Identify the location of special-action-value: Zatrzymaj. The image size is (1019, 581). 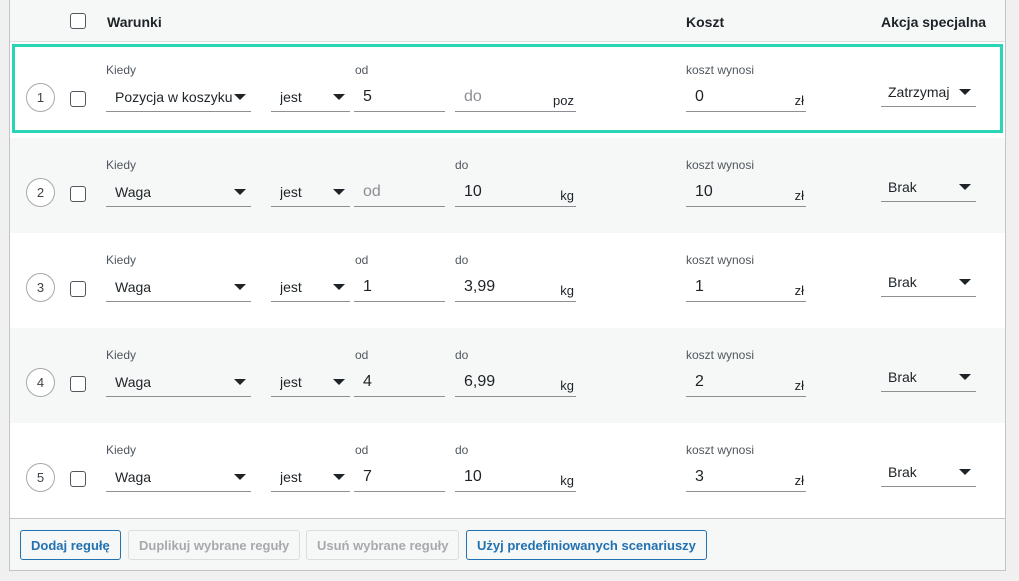
(919, 92).